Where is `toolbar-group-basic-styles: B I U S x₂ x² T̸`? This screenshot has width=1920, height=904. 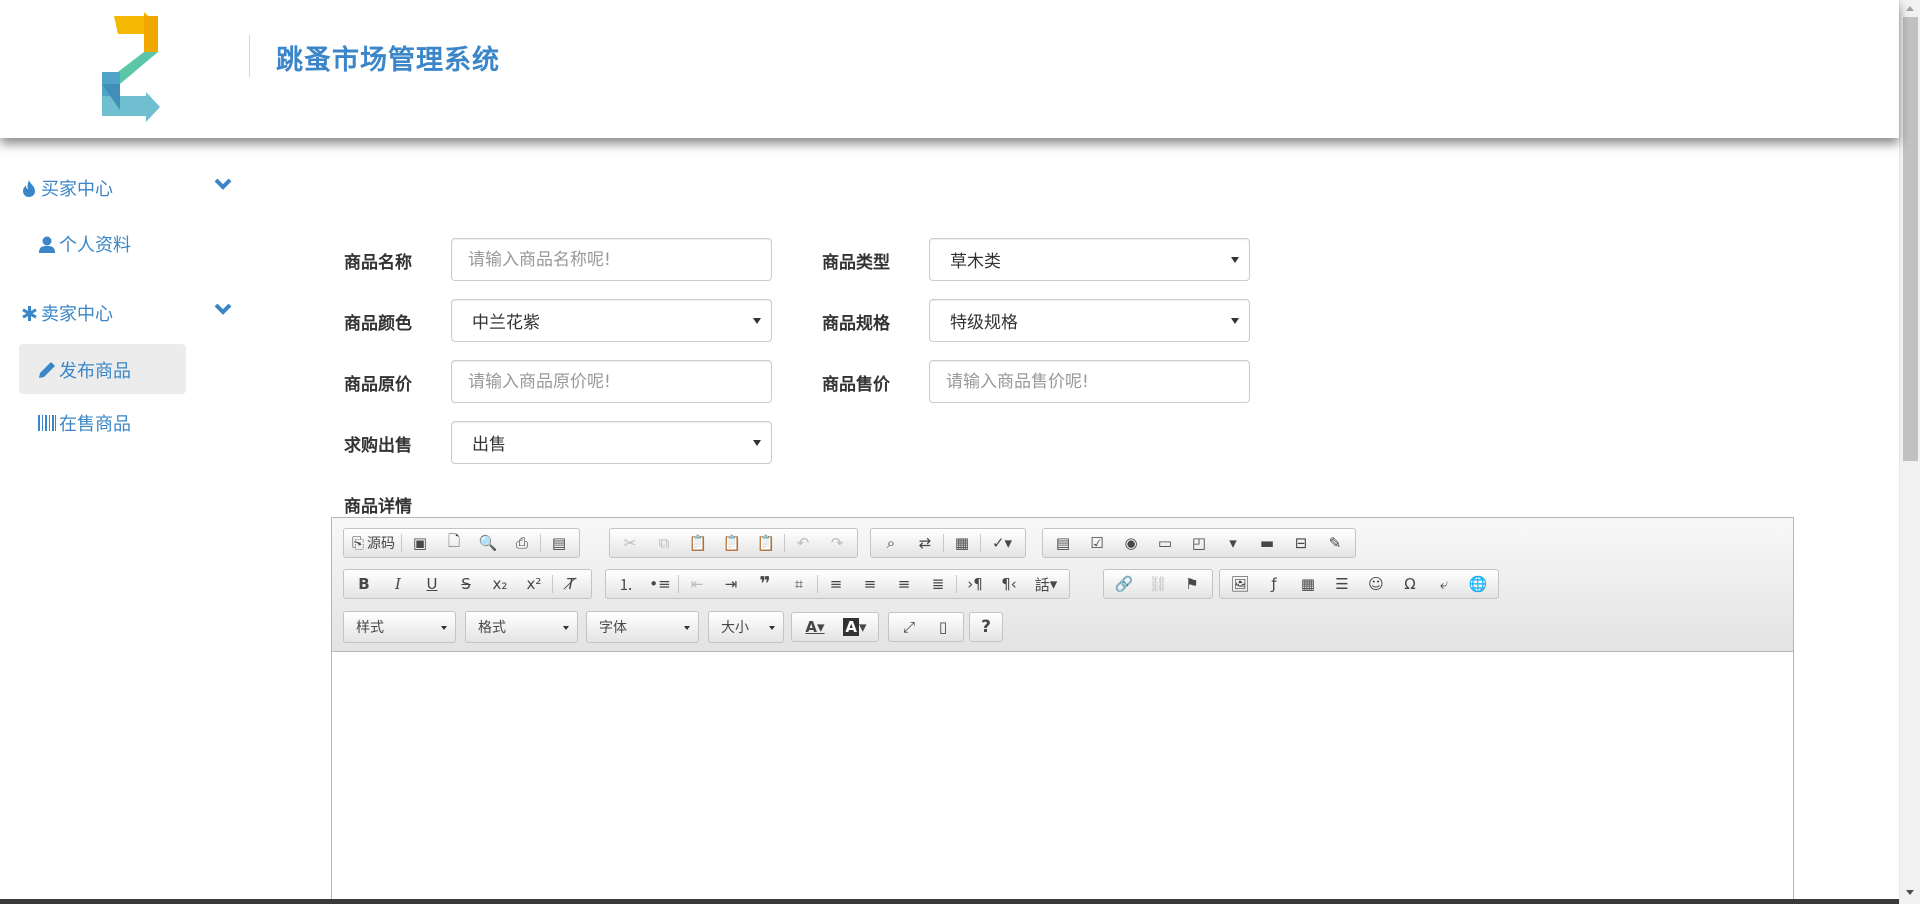 toolbar-group-basic-styles: B I U S x₂ x² T̸ is located at coordinates (467, 584).